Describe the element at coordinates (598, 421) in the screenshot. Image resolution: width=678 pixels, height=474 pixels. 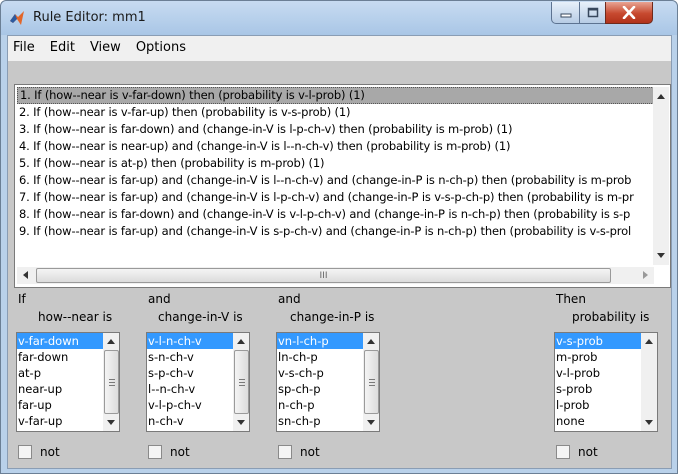
I see `list-item: none` at that location.